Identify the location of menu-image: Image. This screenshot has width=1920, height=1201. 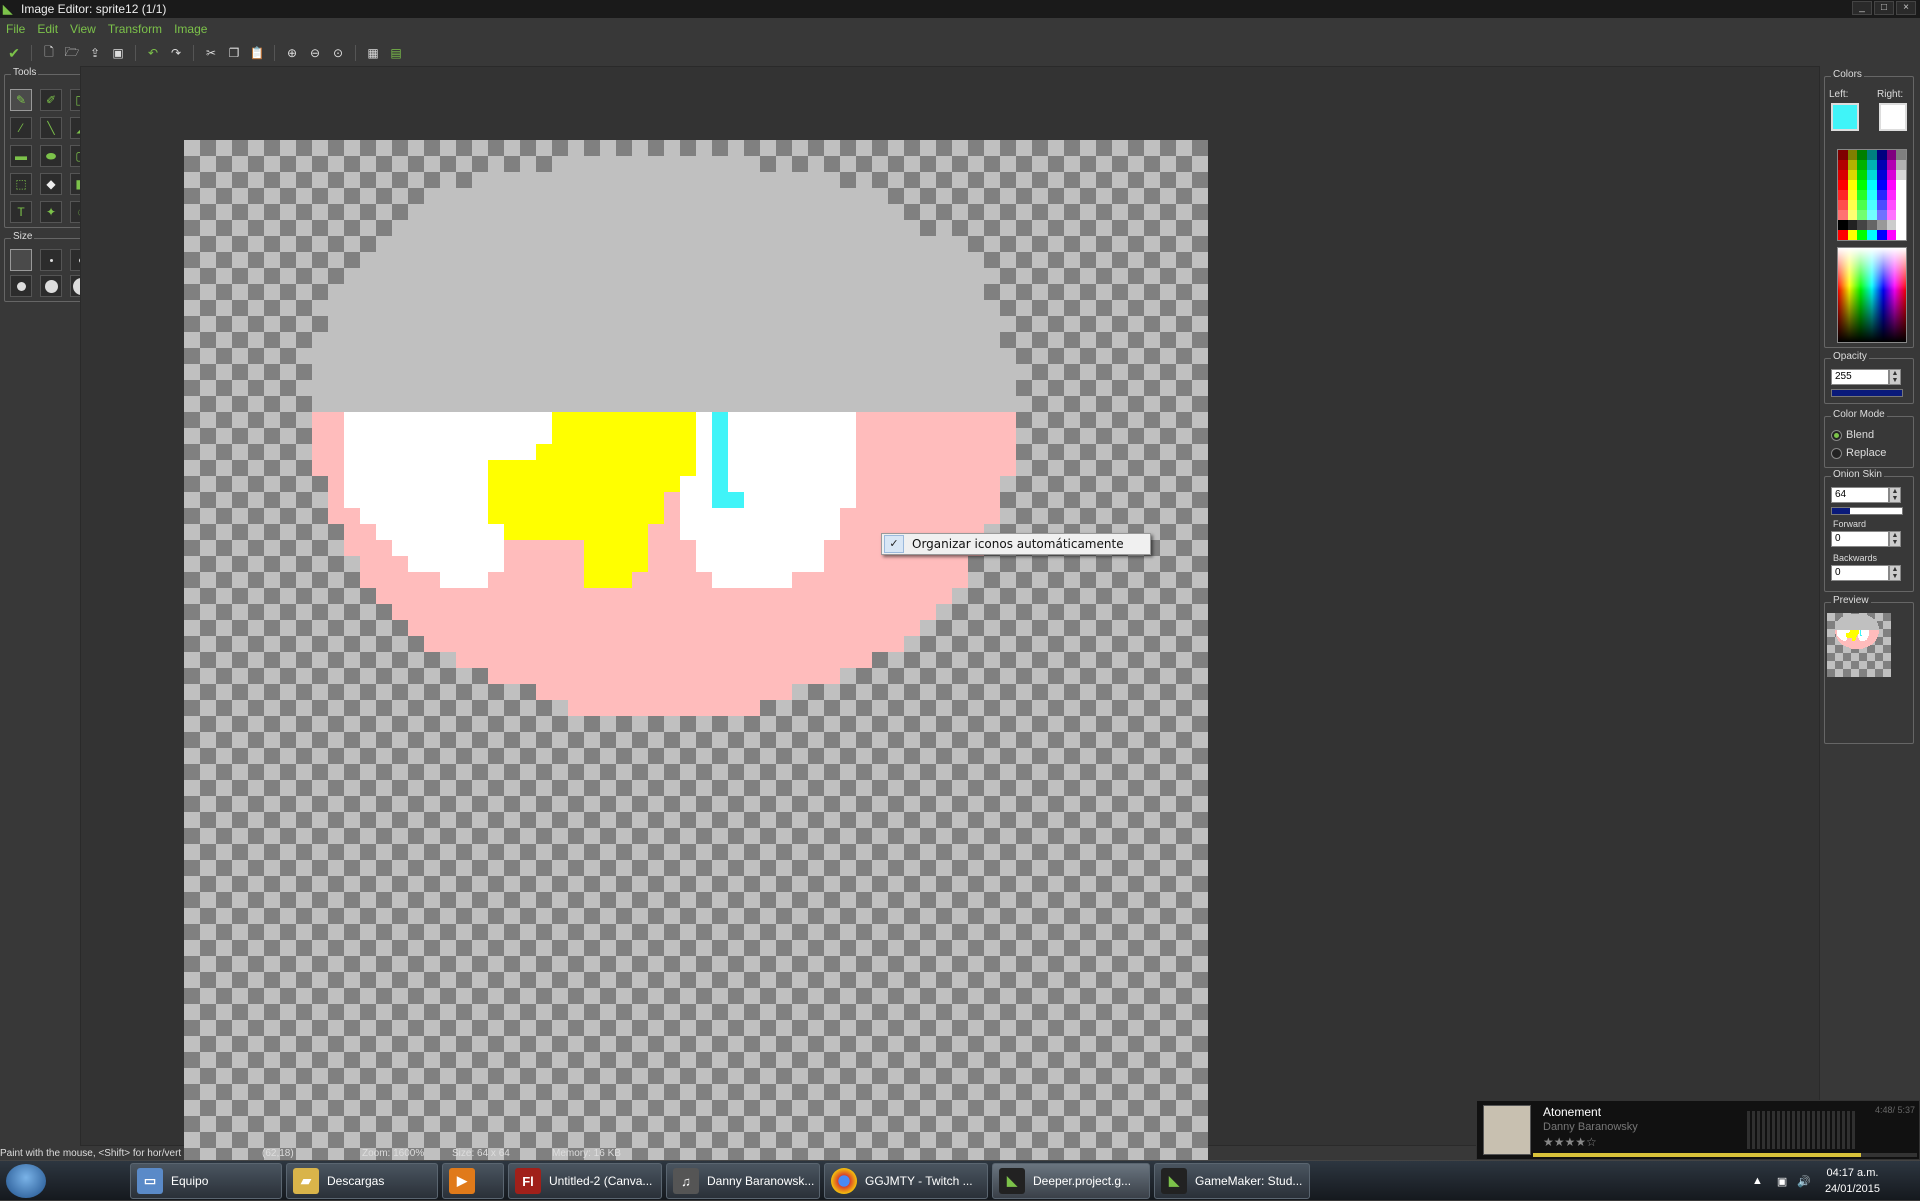
(190, 30).